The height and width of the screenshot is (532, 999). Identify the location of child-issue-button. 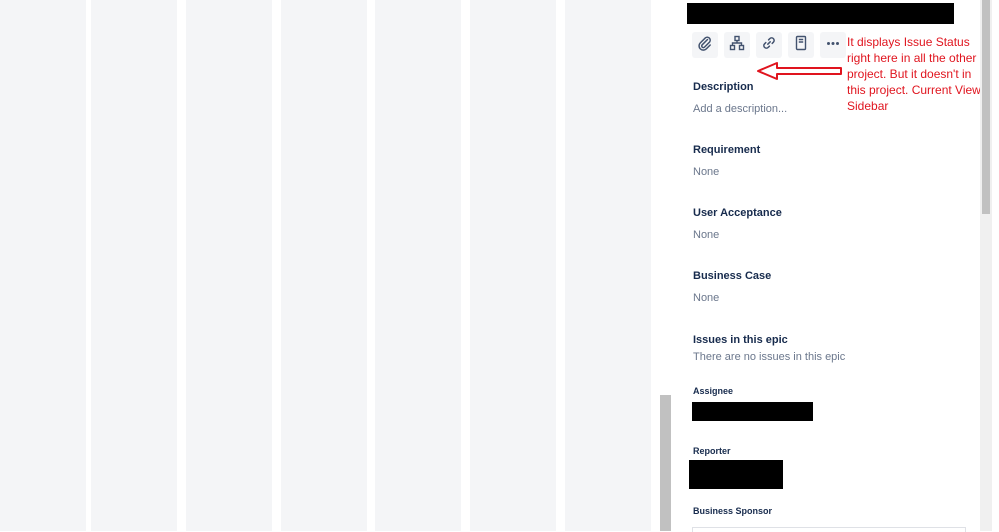
(737, 45).